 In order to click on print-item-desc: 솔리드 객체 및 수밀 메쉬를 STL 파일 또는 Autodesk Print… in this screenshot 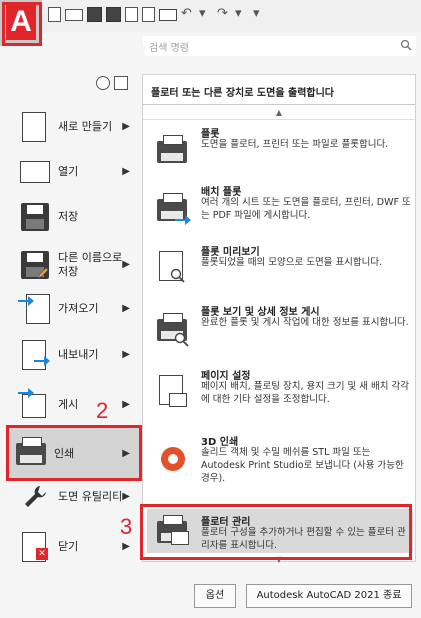, I will do `click(302, 465)`.